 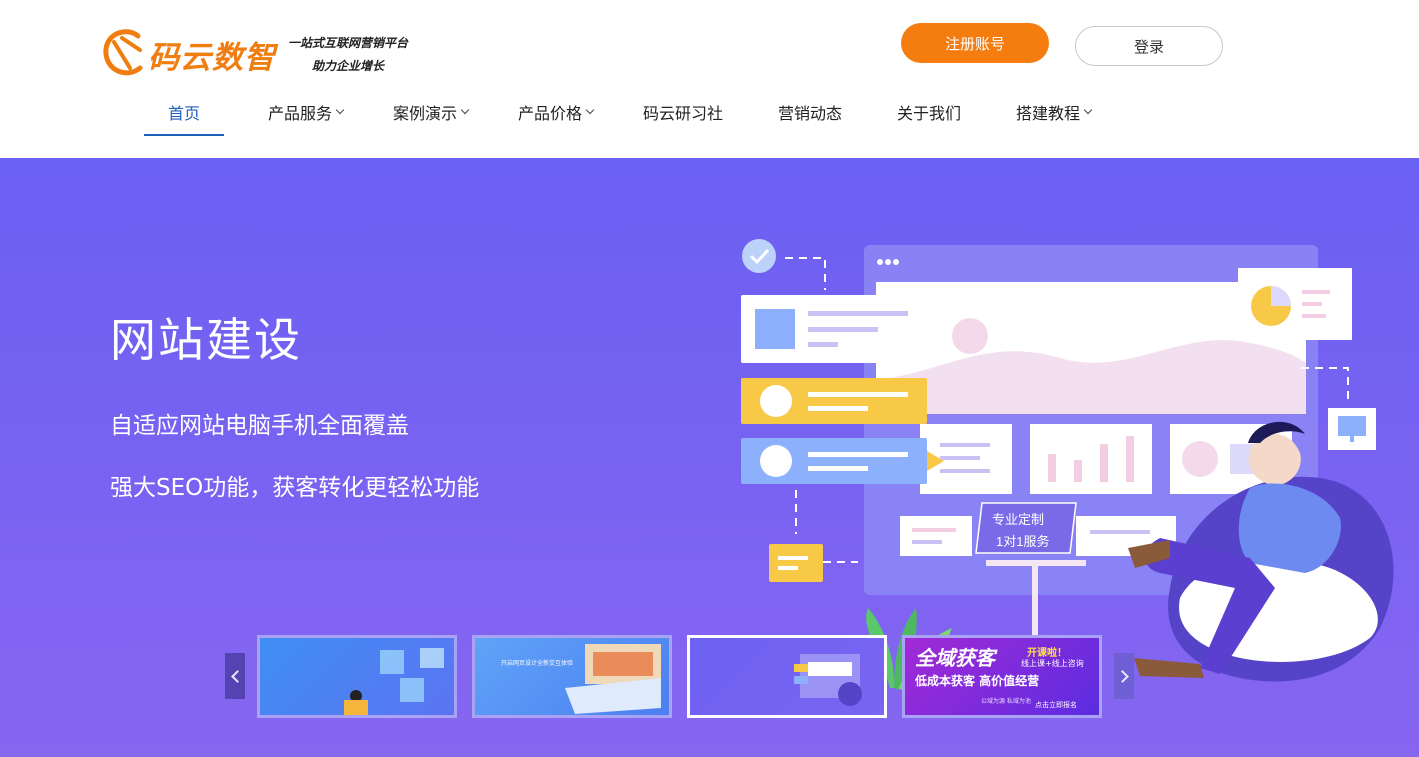 I want to click on nav-item-home: 首页, so click(x=184, y=119).